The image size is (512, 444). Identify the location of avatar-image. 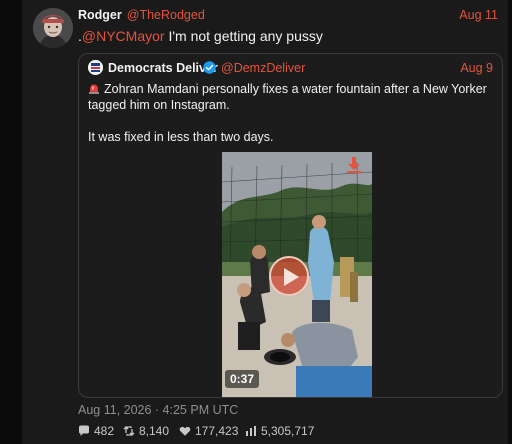
(53, 28).